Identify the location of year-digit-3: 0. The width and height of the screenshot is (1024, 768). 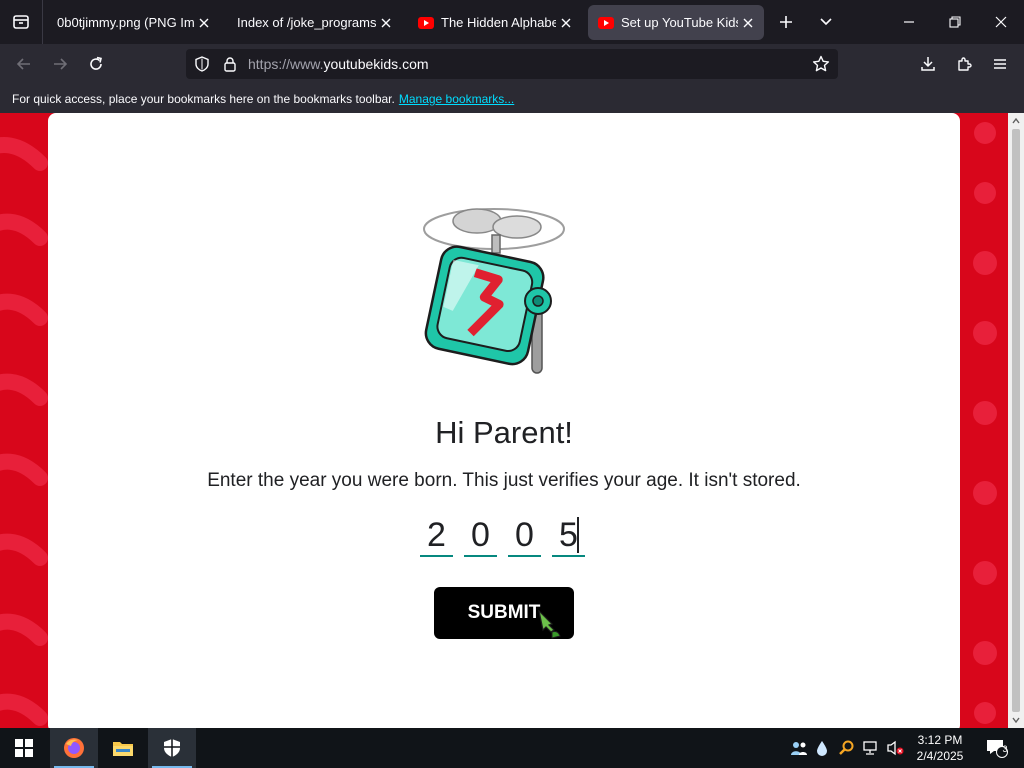
(524, 535).